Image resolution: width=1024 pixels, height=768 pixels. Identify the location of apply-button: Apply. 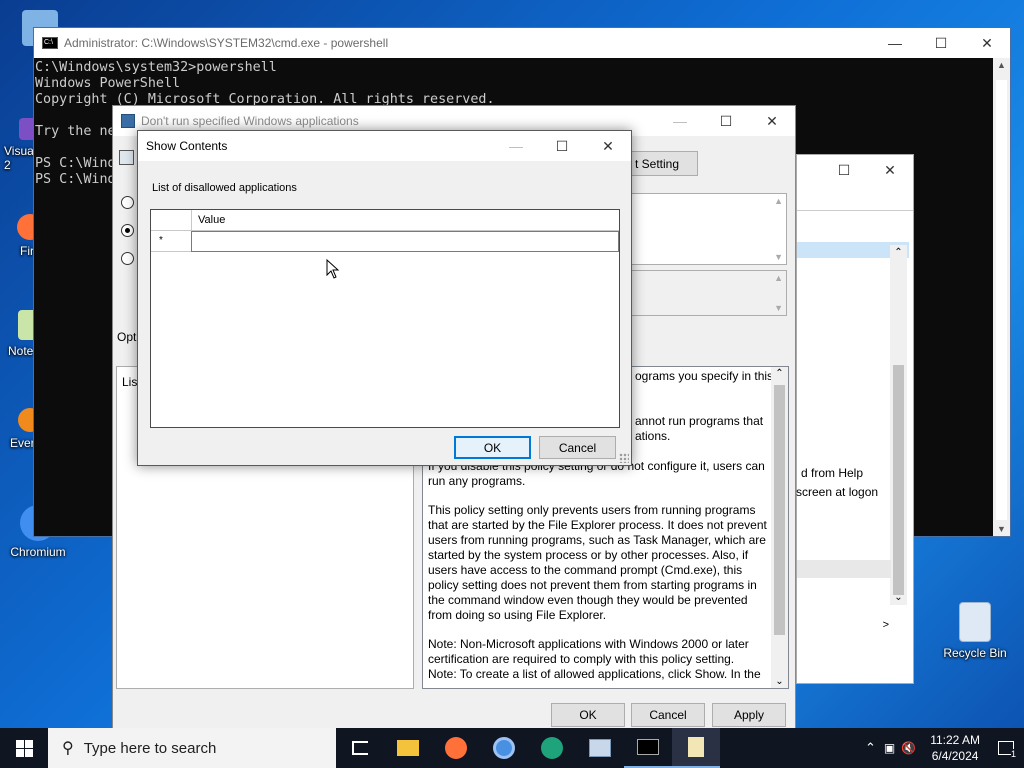
(749, 715).